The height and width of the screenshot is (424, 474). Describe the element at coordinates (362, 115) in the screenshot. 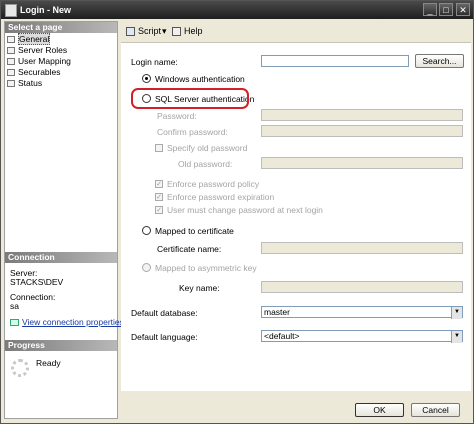

I see `password-input` at that location.